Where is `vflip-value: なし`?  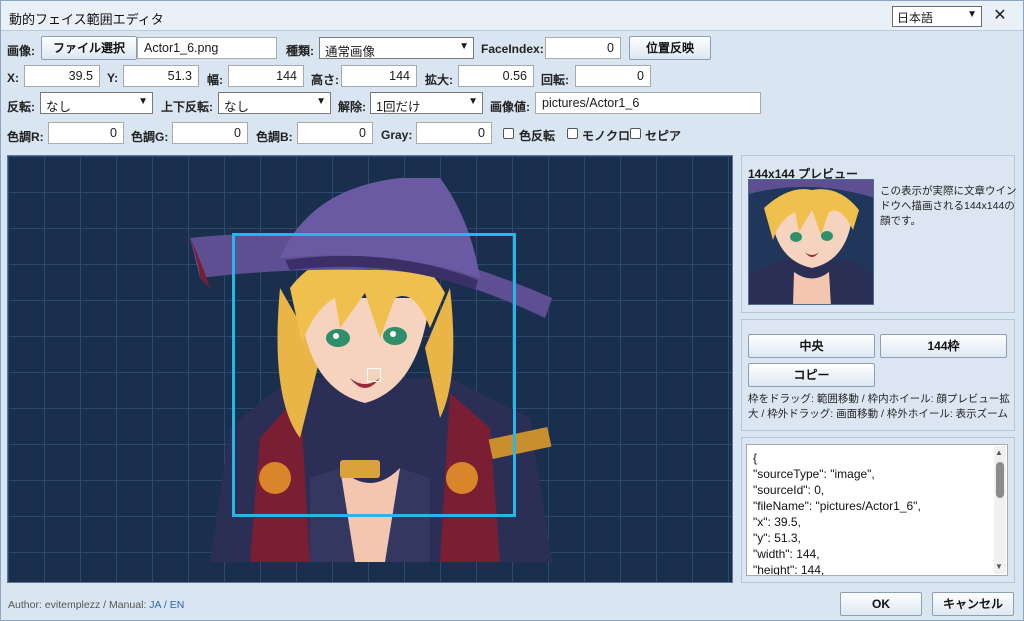
vflip-value: なし is located at coordinates (237, 107).